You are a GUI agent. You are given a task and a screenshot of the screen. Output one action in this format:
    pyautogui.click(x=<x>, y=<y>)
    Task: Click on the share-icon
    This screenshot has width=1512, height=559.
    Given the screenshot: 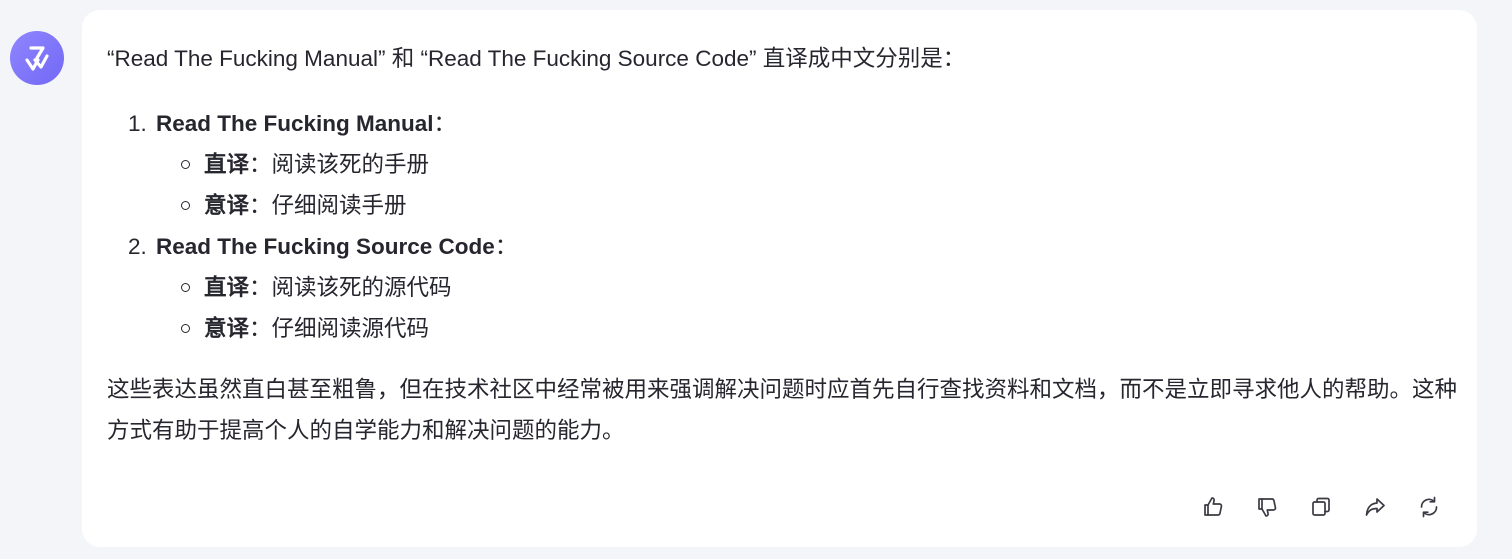 What is the action you would take?
    pyautogui.click(x=1375, y=507)
    